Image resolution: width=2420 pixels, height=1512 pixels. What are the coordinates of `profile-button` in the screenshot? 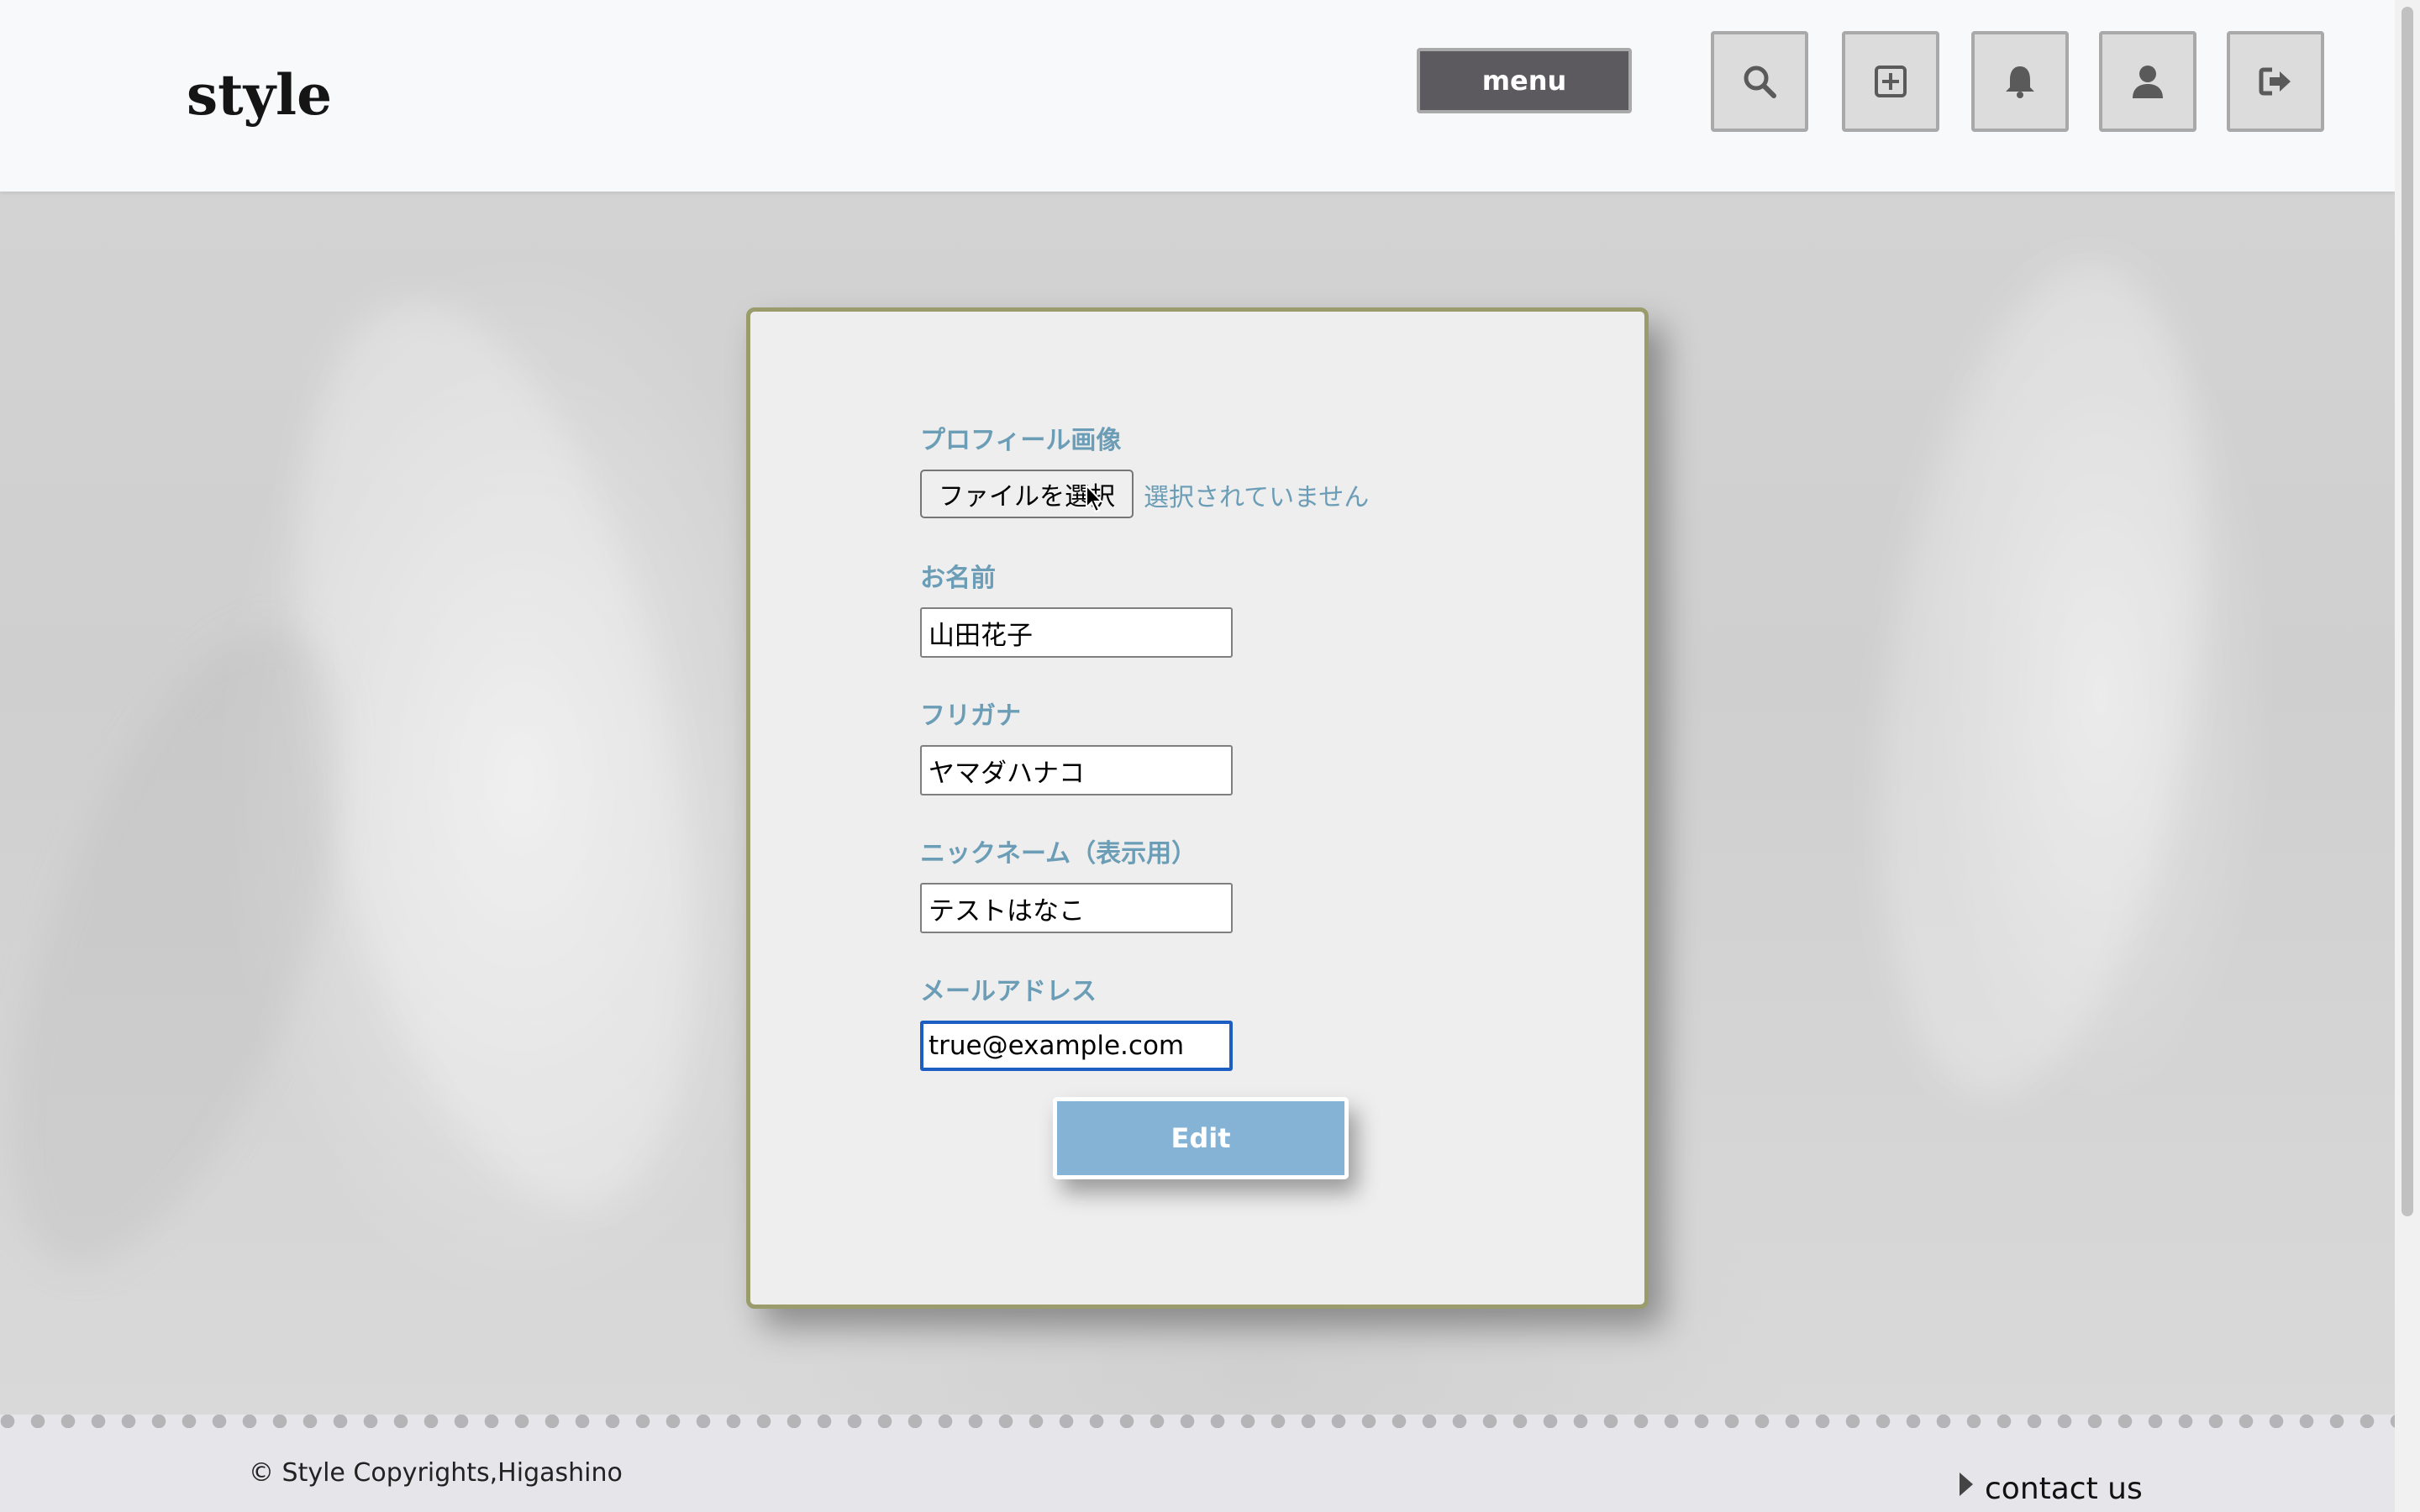 It's located at (2147, 81).